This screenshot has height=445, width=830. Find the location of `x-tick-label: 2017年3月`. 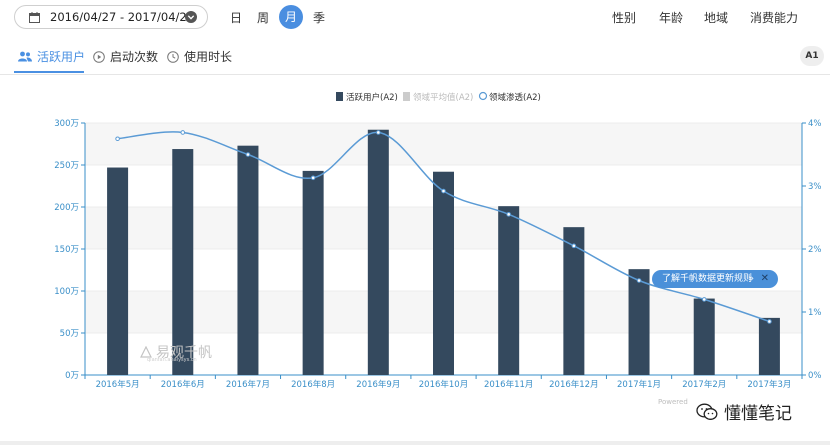

x-tick-label: 2017年3月 is located at coordinates (769, 384).